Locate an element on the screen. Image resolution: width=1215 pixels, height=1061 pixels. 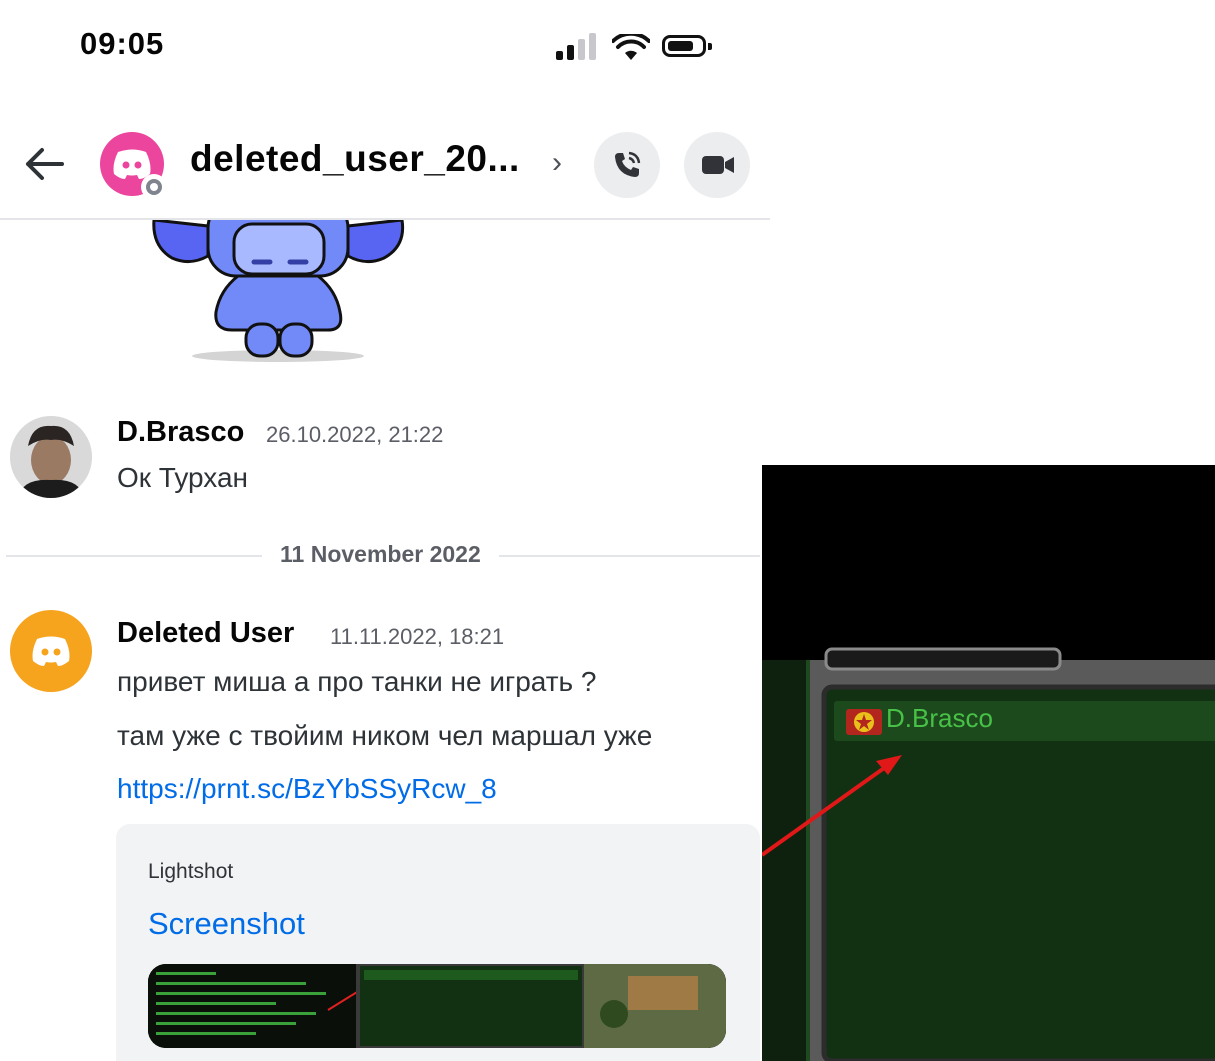
video-camera-icon is located at coordinates (718, 165).